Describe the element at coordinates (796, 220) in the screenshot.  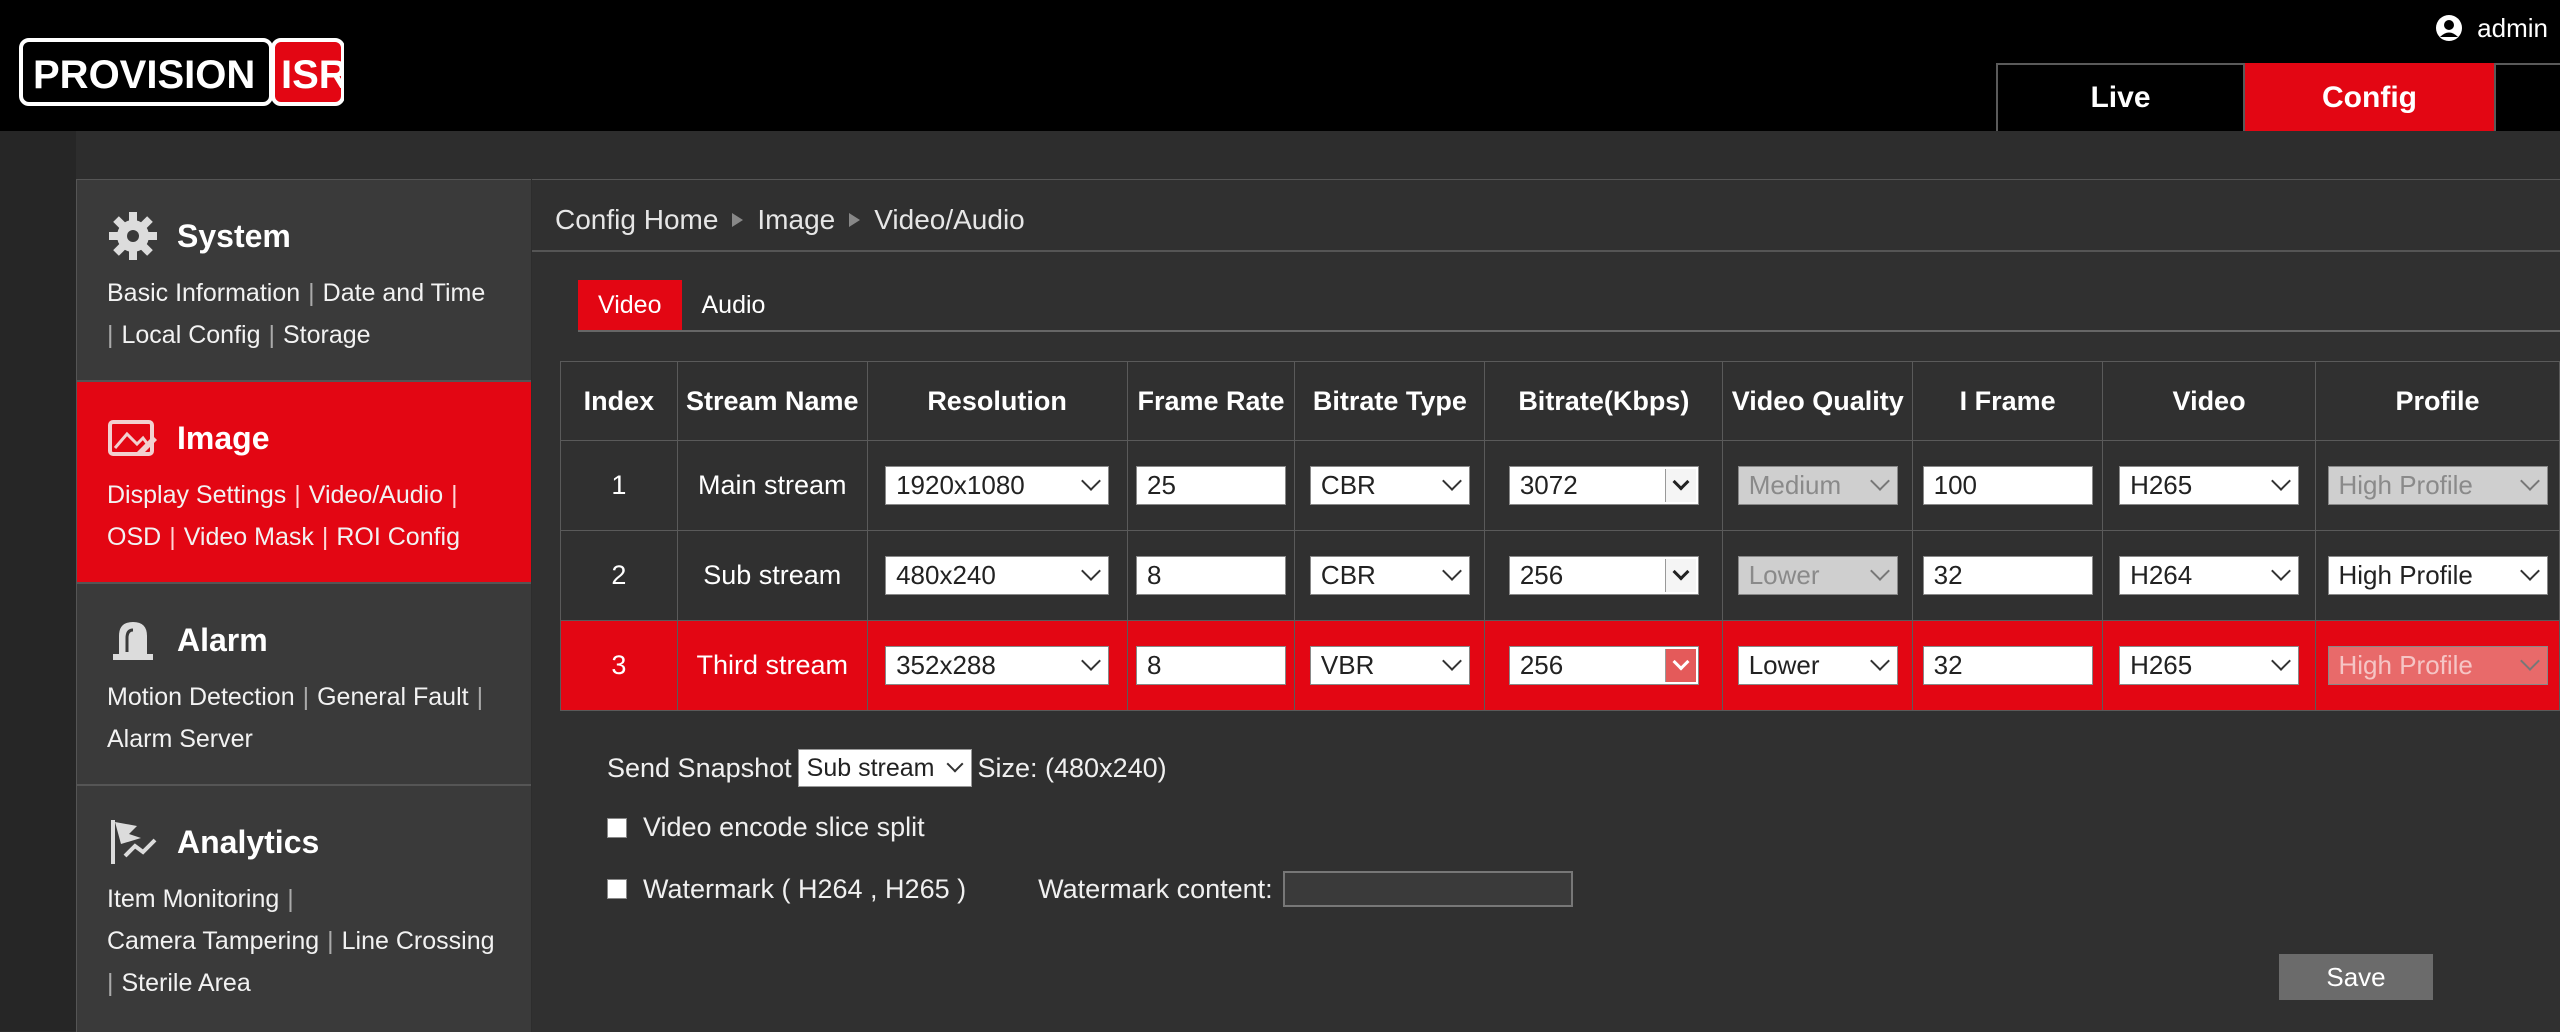
I see `breadcrumb-image: Image` at that location.